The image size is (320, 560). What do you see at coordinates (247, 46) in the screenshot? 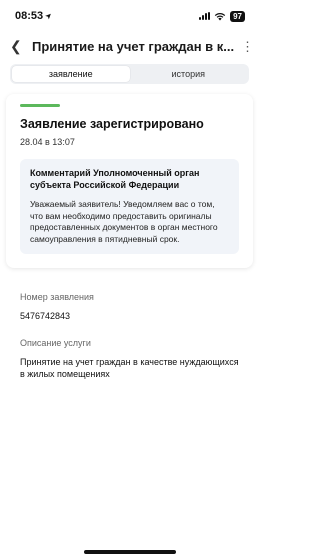
I see `more-options-icon: ⋮` at bounding box center [247, 46].